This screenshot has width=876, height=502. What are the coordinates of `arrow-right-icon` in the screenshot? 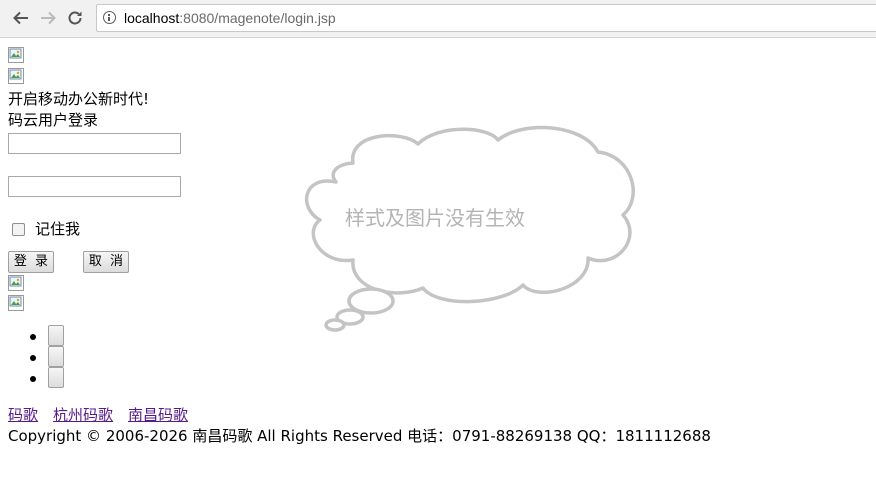 It's located at (48, 18).